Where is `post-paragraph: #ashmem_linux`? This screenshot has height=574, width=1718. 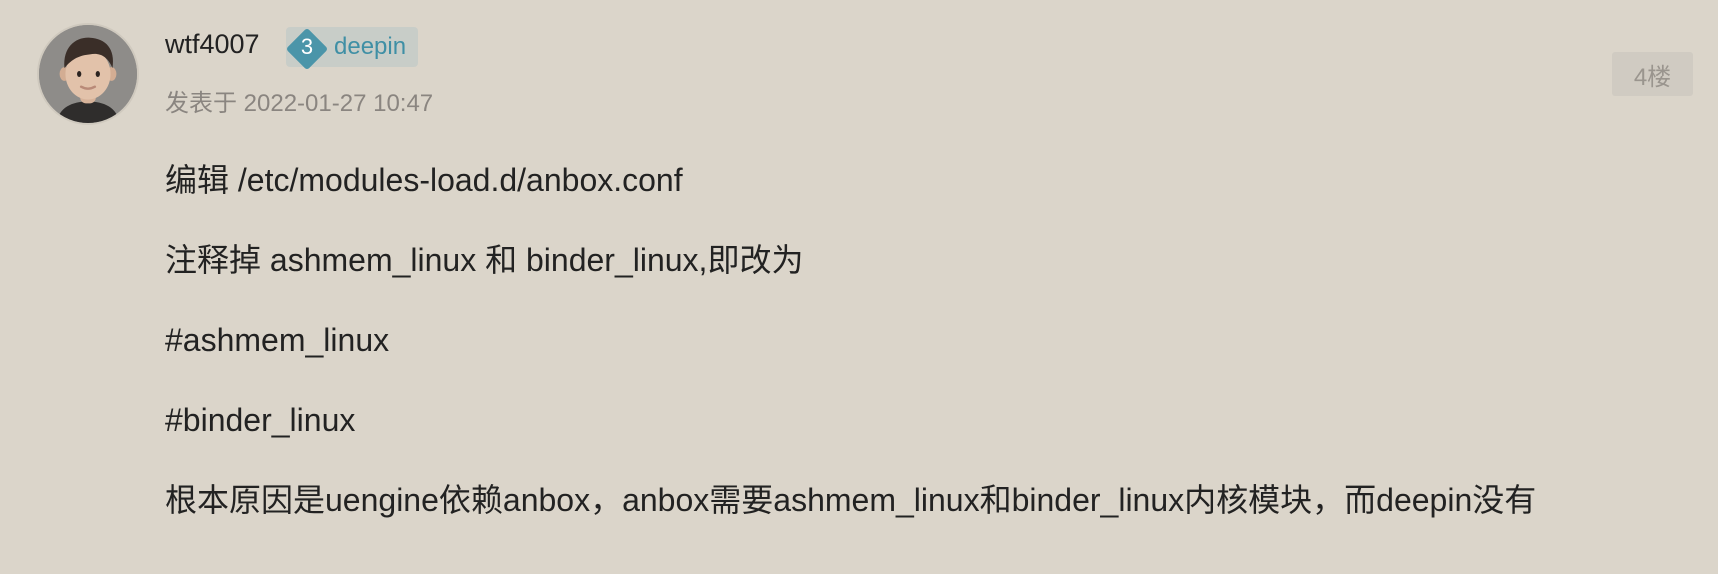 post-paragraph: #ashmem_linux is located at coordinates (277, 340).